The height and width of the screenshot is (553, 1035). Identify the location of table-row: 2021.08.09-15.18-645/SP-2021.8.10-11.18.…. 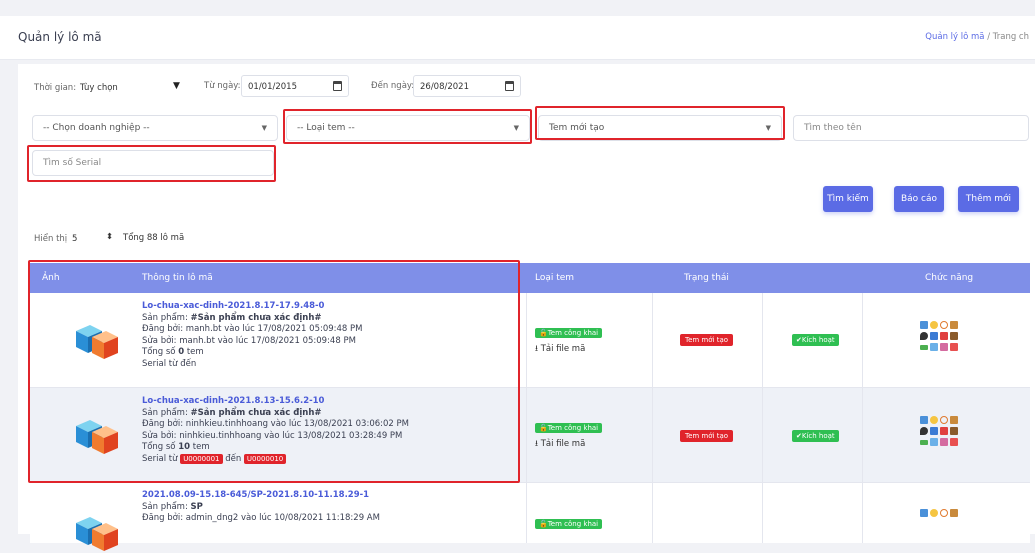
(530, 517).